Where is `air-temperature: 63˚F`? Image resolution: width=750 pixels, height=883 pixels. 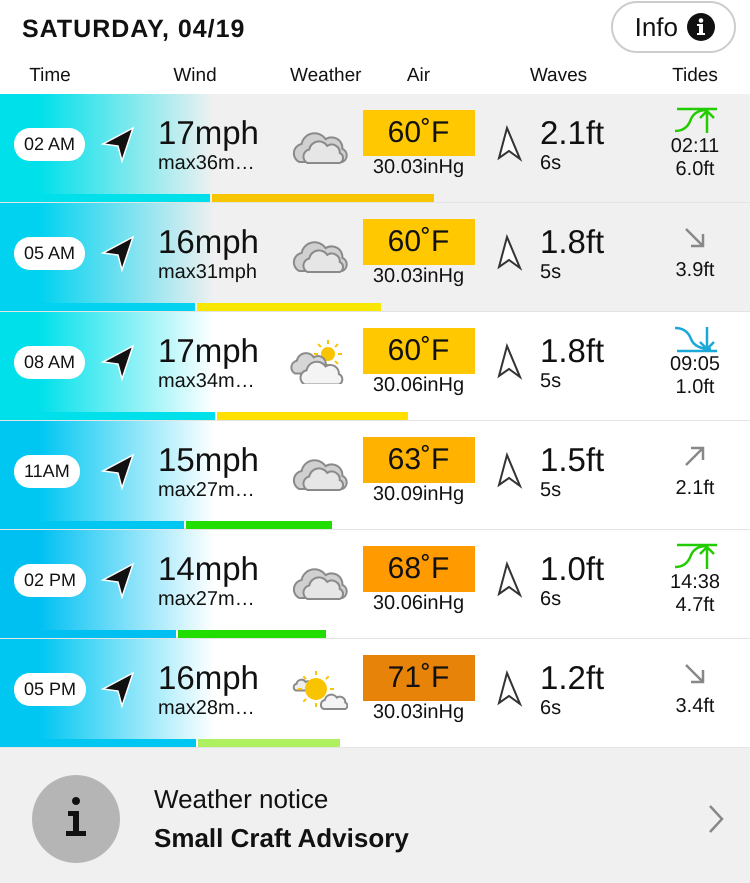 air-temperature: 63˚F is located at coordinates (418, 459).